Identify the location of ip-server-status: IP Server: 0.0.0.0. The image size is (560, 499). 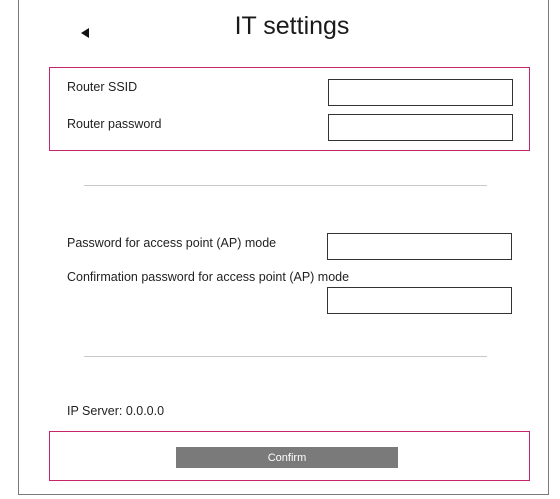
(116, 411).